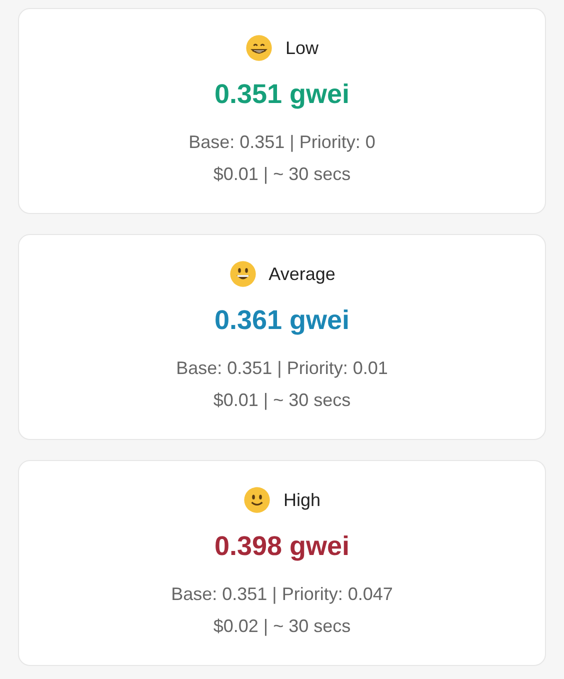  What do you see at coordinates (302, 500) in the screenshot?
I see `tier-label: High` at bounding box center [302, 500].